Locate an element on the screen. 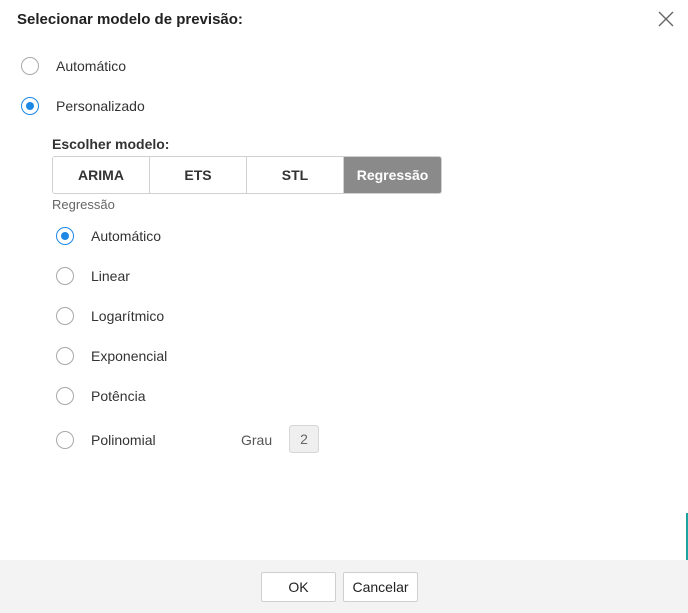  regression-option-label: Potência is located at coordinates (118, 396).